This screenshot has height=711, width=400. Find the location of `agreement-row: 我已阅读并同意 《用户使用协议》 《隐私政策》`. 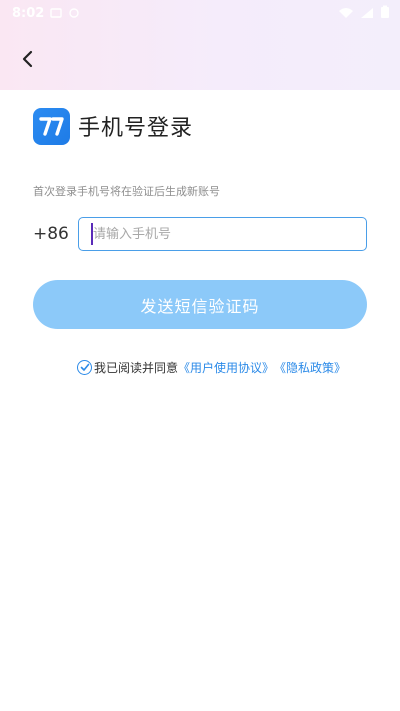

agreement-row: 我已阅读并同意 《用户使用协议》 《隐私政策》 is located at coordinates (211, 367).